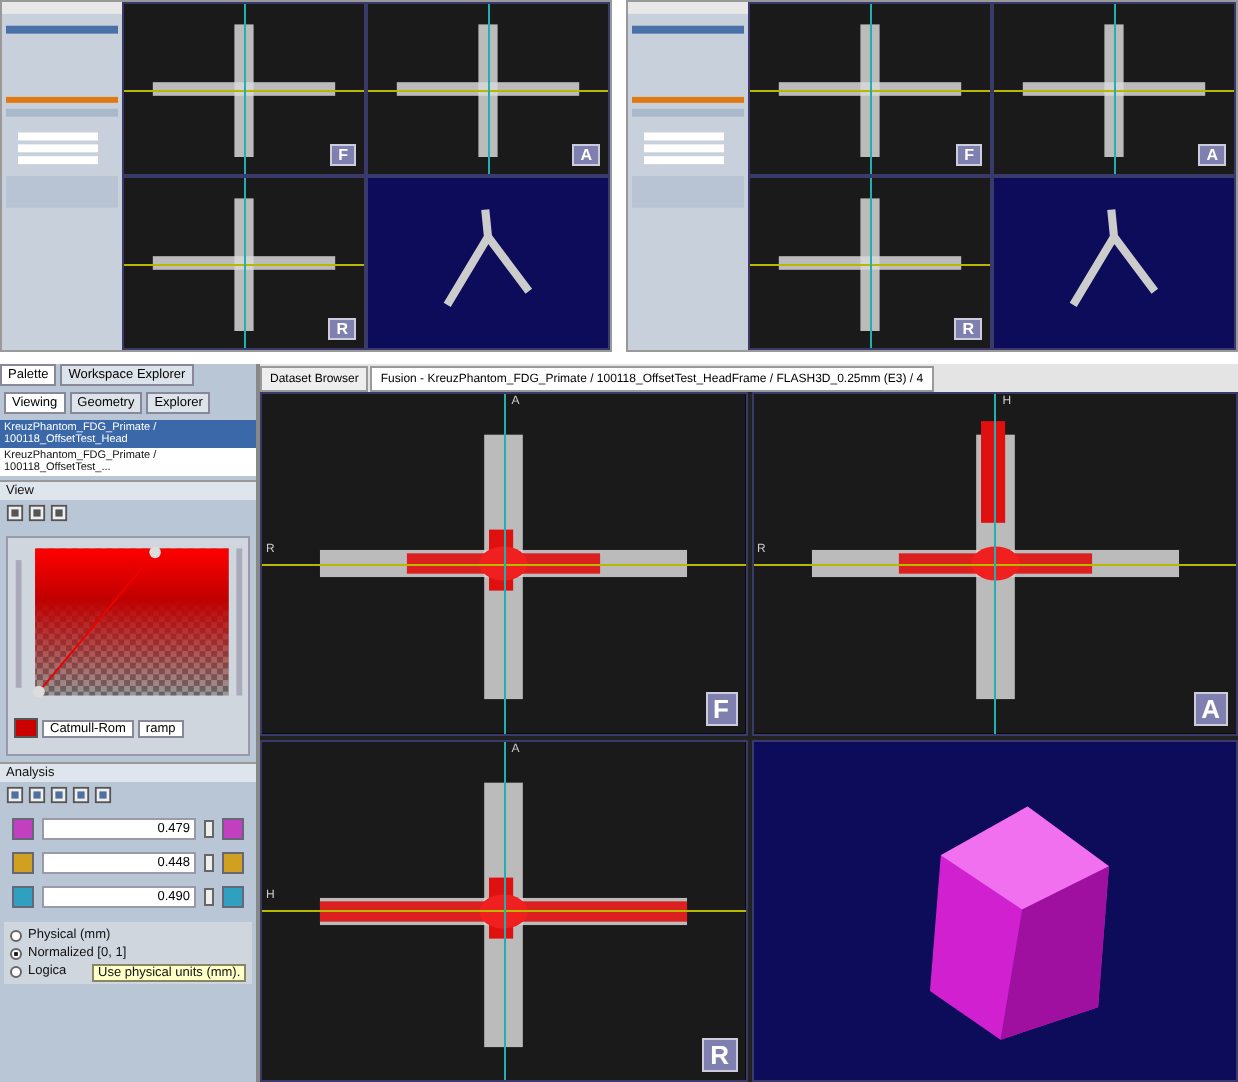  Describe the element at coordinates (26, 728) in the screenshot. I see `color-swatch` at that location.